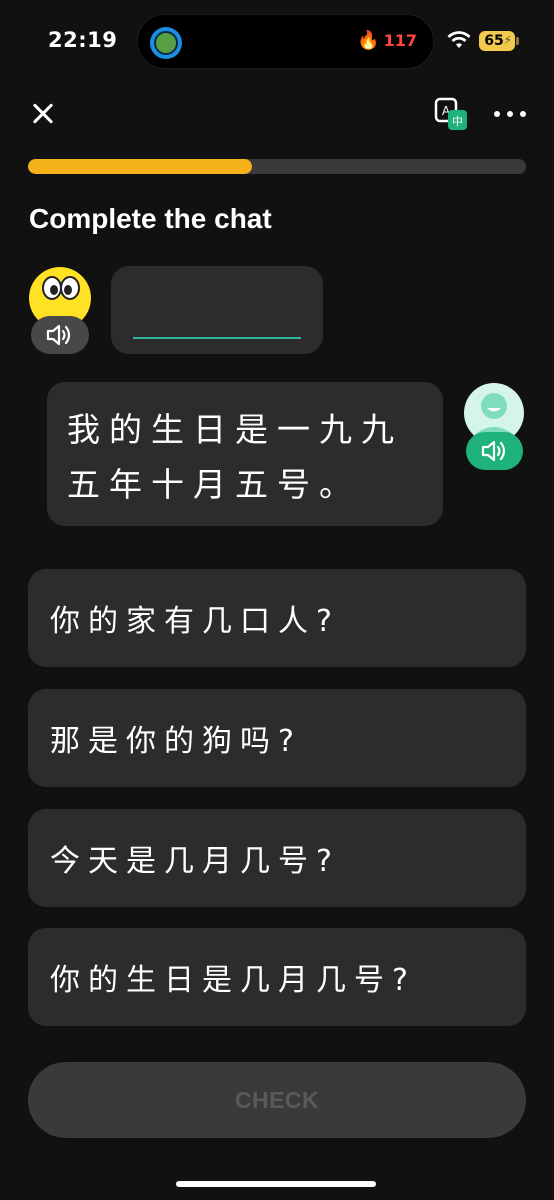  What do you see at coordinates (277, 738) in the screenshot?
I see `answer-option-2: 那是你的狗吗?` at bounding box center [277, 738].